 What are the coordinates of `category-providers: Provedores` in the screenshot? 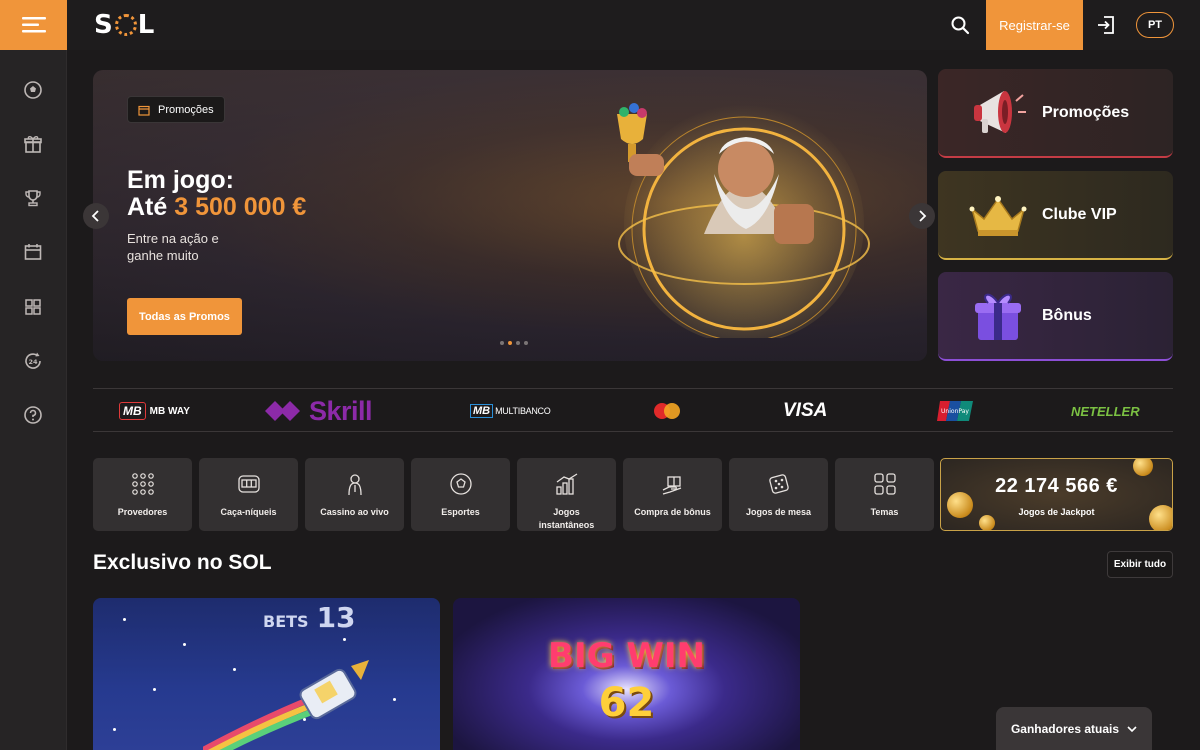 It's located at (142, 494).